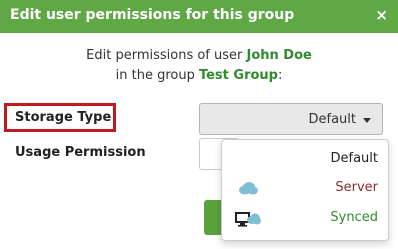 The height and width of the screenshot is (249, 398). What do you see at coordinates (356, 187) in the screenshot?
I see `option-label: Server` at bounding box center [356, 187].